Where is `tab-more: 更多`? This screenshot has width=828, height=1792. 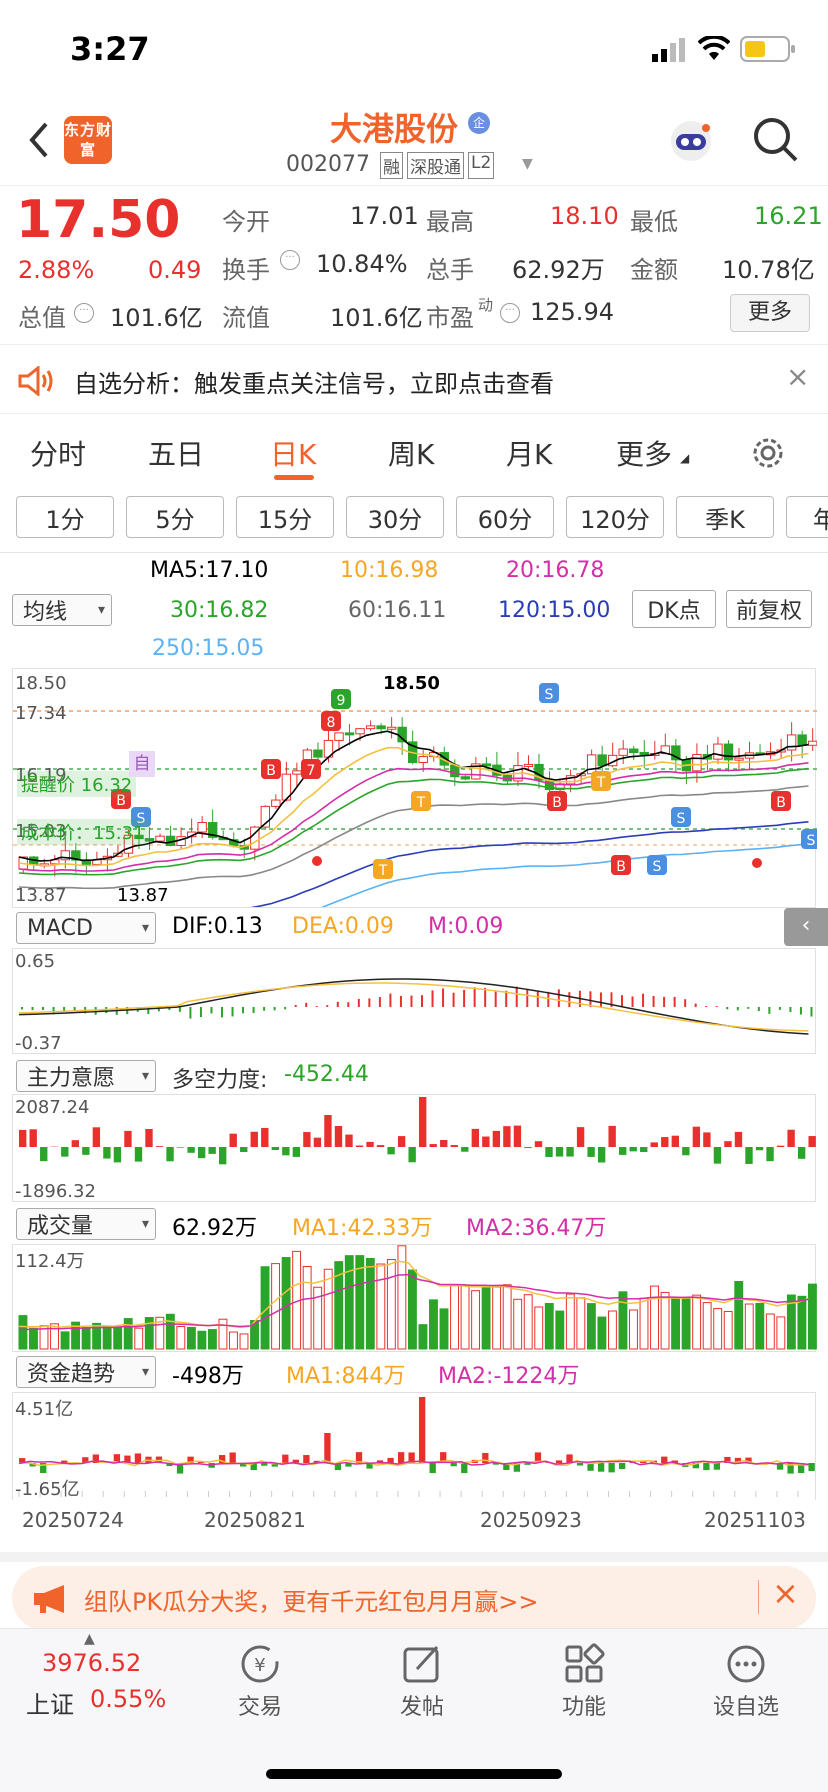 tab-more: 更多 is located at coordinates (644, 453).